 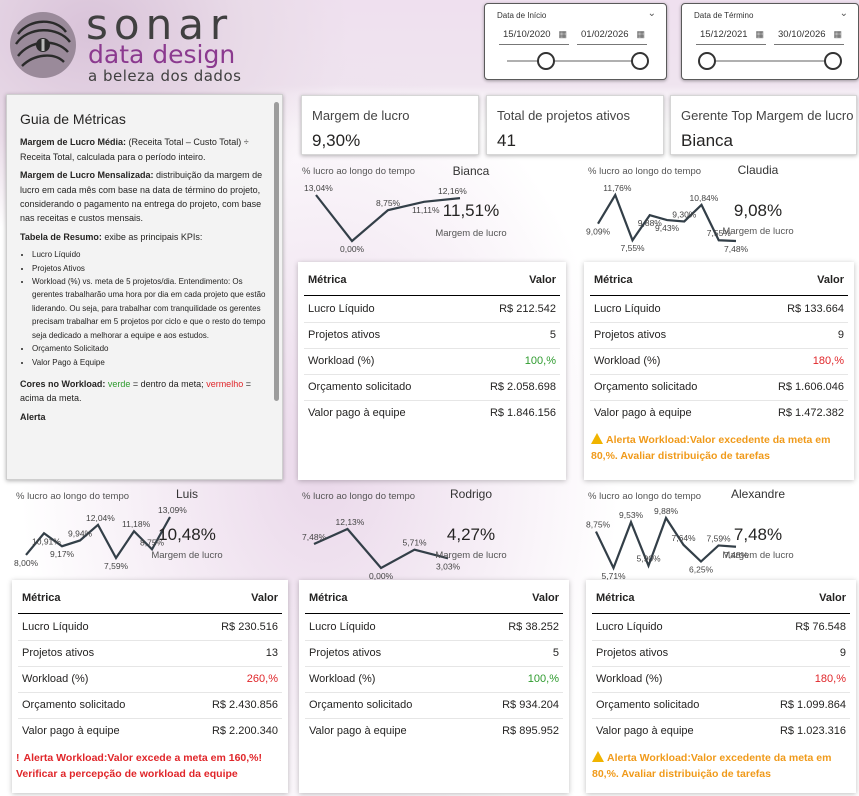 What do you see at coordinates (271, 653) in the screenshot?
I see `row-value: 13` at bounding box center [271, 653].